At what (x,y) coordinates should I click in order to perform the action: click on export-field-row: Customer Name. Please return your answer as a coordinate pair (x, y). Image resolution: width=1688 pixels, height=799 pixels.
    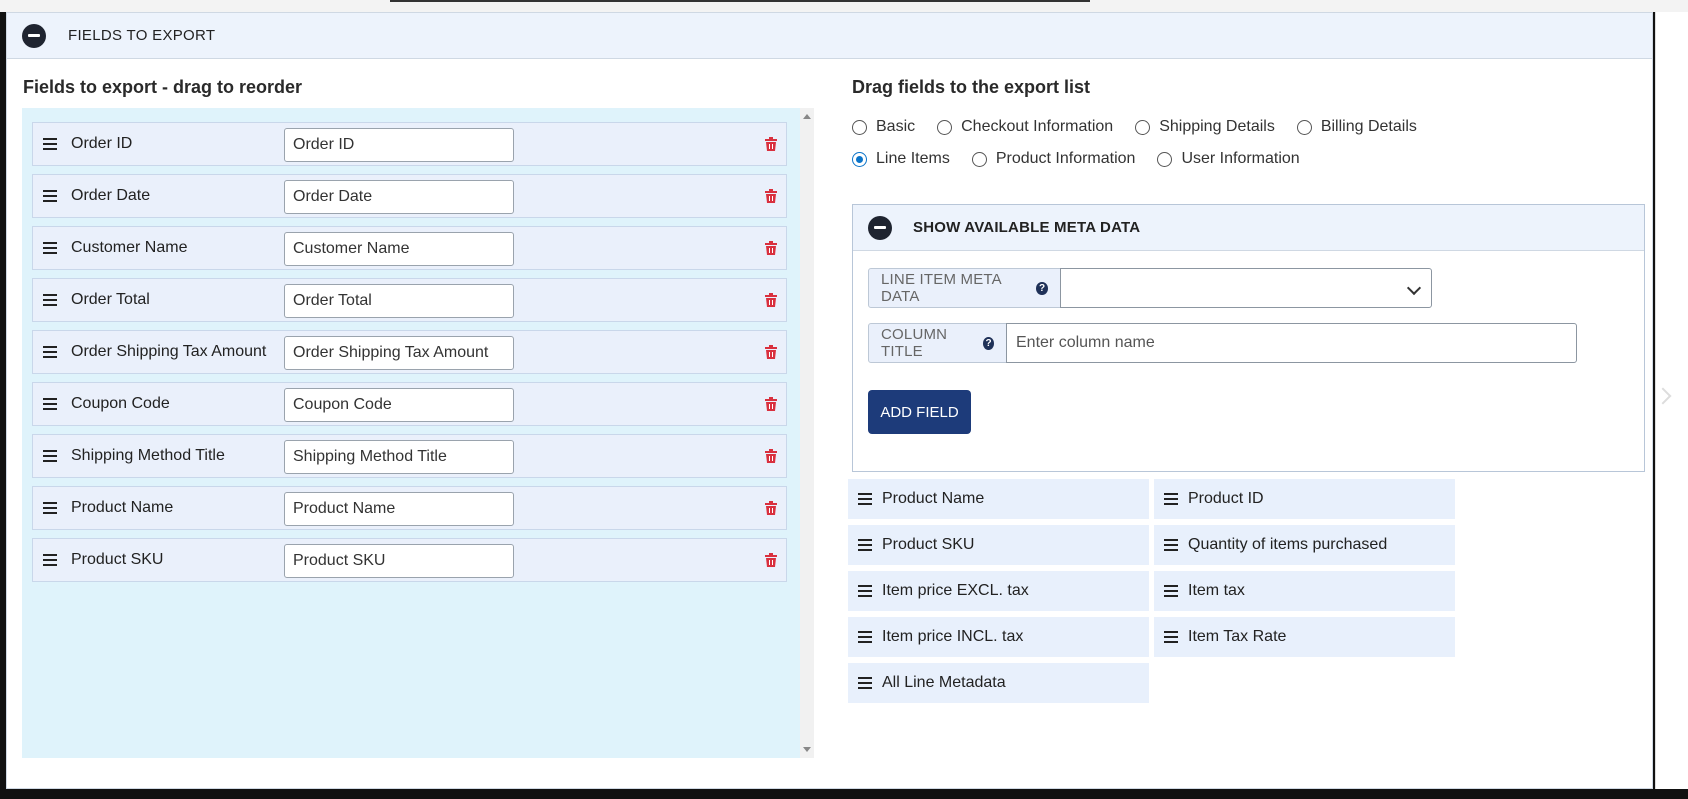
    Looking at the image, I should click on (409, 248).